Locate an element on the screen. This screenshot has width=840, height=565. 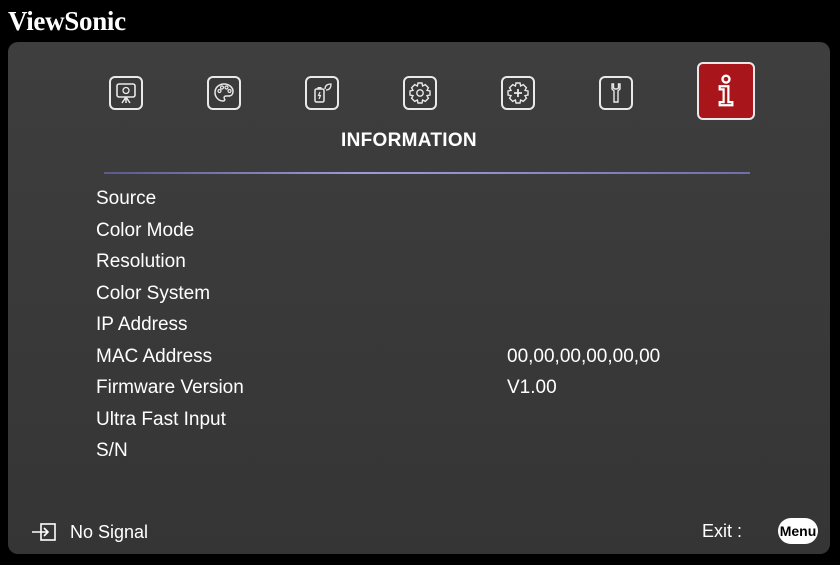
advanced-gear-icon is located at coordinates (518, 93).